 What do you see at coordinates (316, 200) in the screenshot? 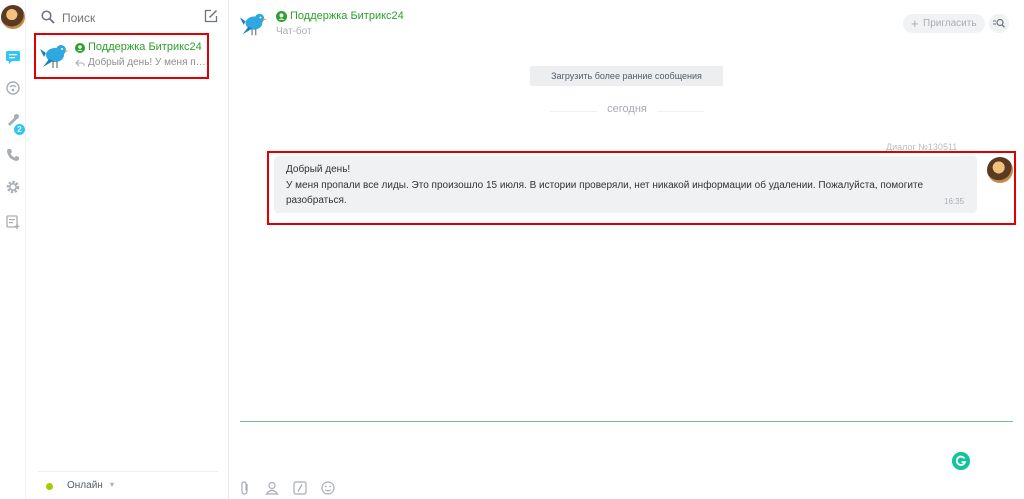
I see `message-line: разобраться.` at bounding box center [316, 200].